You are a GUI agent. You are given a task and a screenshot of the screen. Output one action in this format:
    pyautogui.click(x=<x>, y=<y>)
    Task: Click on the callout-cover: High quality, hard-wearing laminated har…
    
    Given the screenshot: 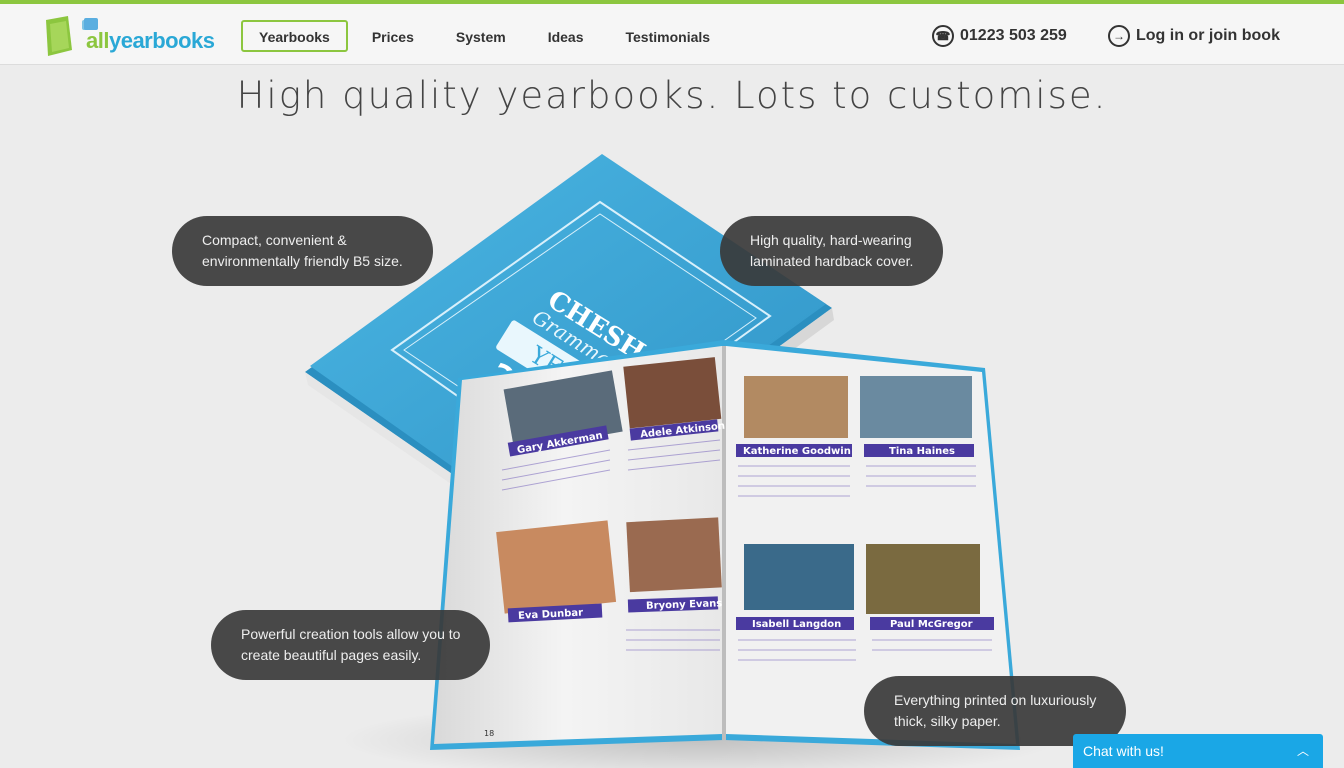 What is the action you would take?
    pyautogui.click(x=832, y=251)
    